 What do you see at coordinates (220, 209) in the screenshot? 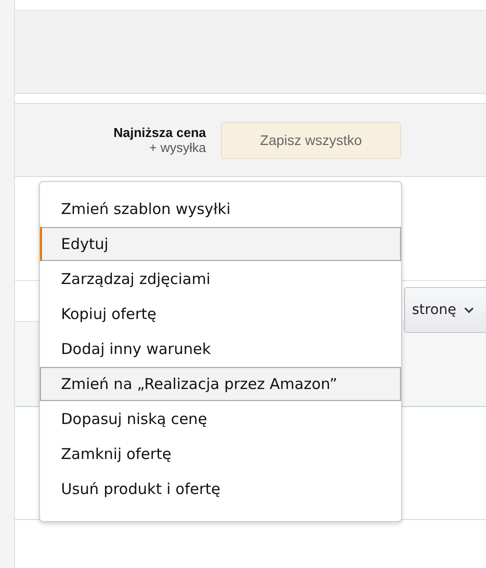
I see `menu-item: Zmień szablon wysyłki` at bounding box center [220, 209].